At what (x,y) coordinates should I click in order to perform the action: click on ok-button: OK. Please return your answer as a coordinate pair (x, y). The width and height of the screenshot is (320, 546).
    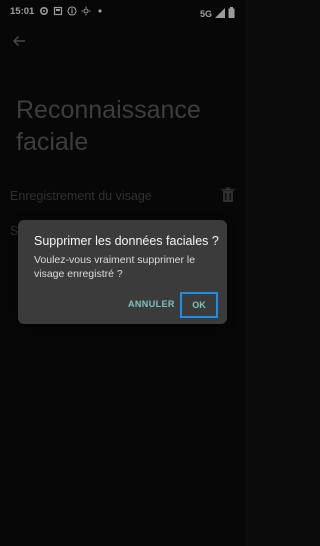
    Looking at the image, I should click on (199, 305).